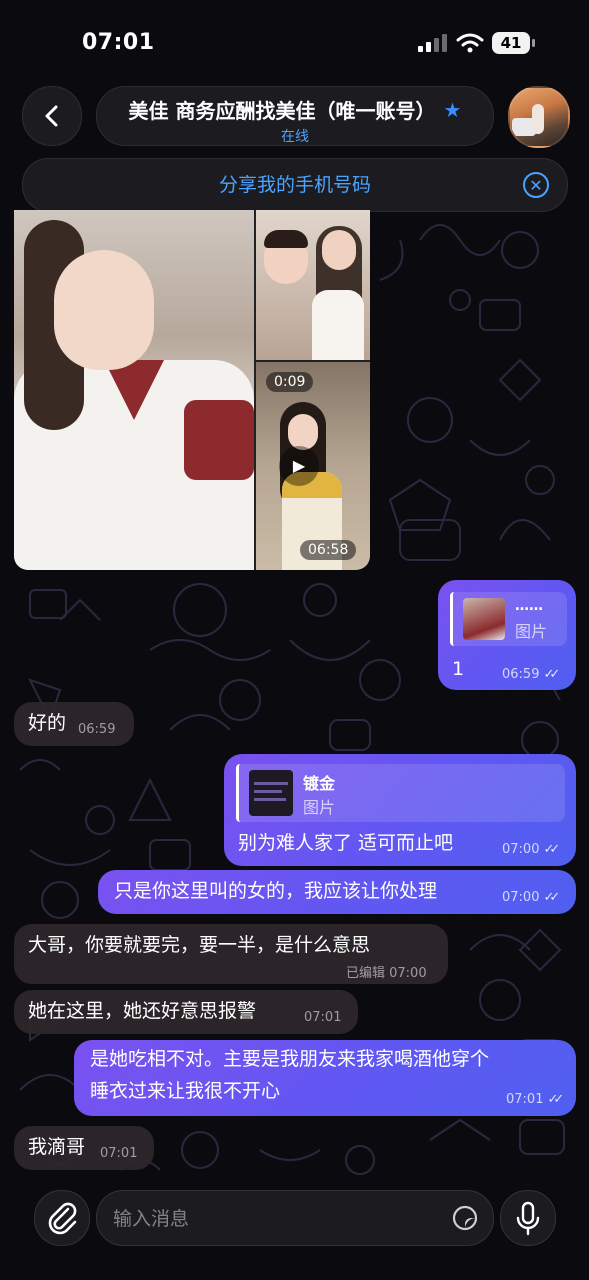 Image resolution: width=589 pixels, height=1280 pixels. What do you see at coordinates (295, 137) in the screenshot?
I see `online-status: 在线` at bounding box center [295, 137].